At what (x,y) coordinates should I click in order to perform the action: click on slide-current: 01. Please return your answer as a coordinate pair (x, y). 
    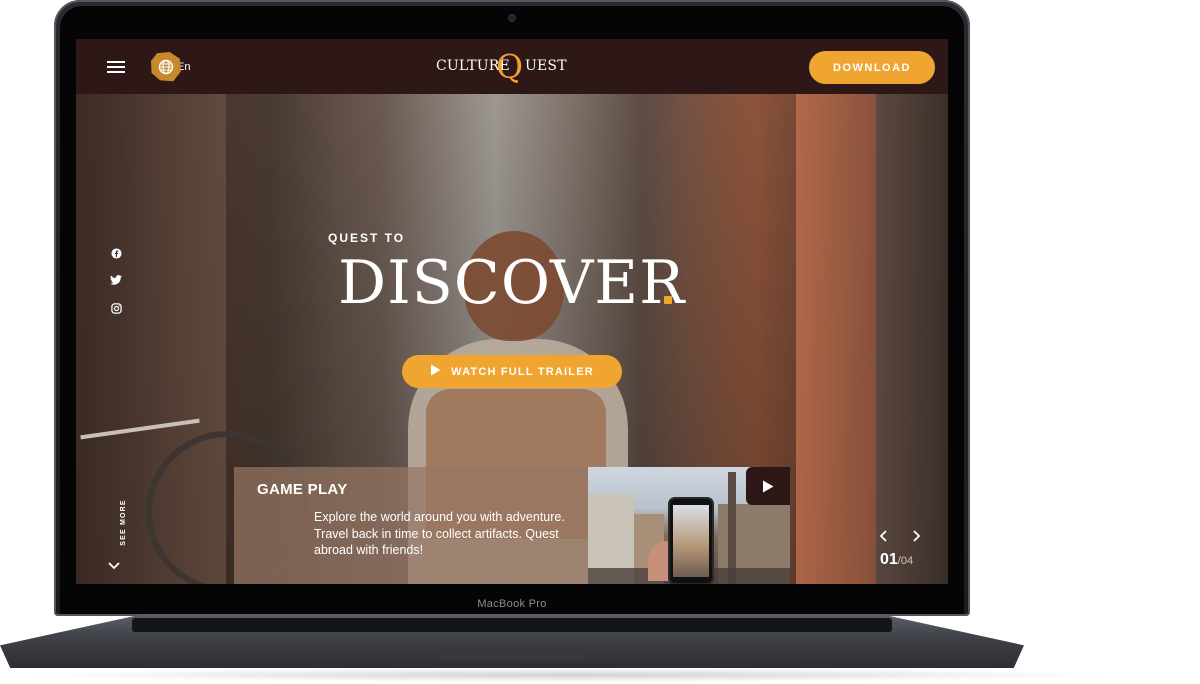
    Looking at the image, I should click on (889, 559).